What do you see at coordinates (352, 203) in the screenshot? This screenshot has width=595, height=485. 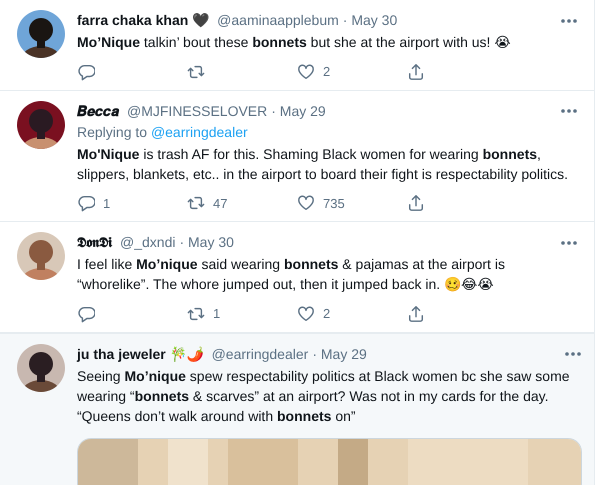 I see `like-button: 735` at bounding box center [352, 203].